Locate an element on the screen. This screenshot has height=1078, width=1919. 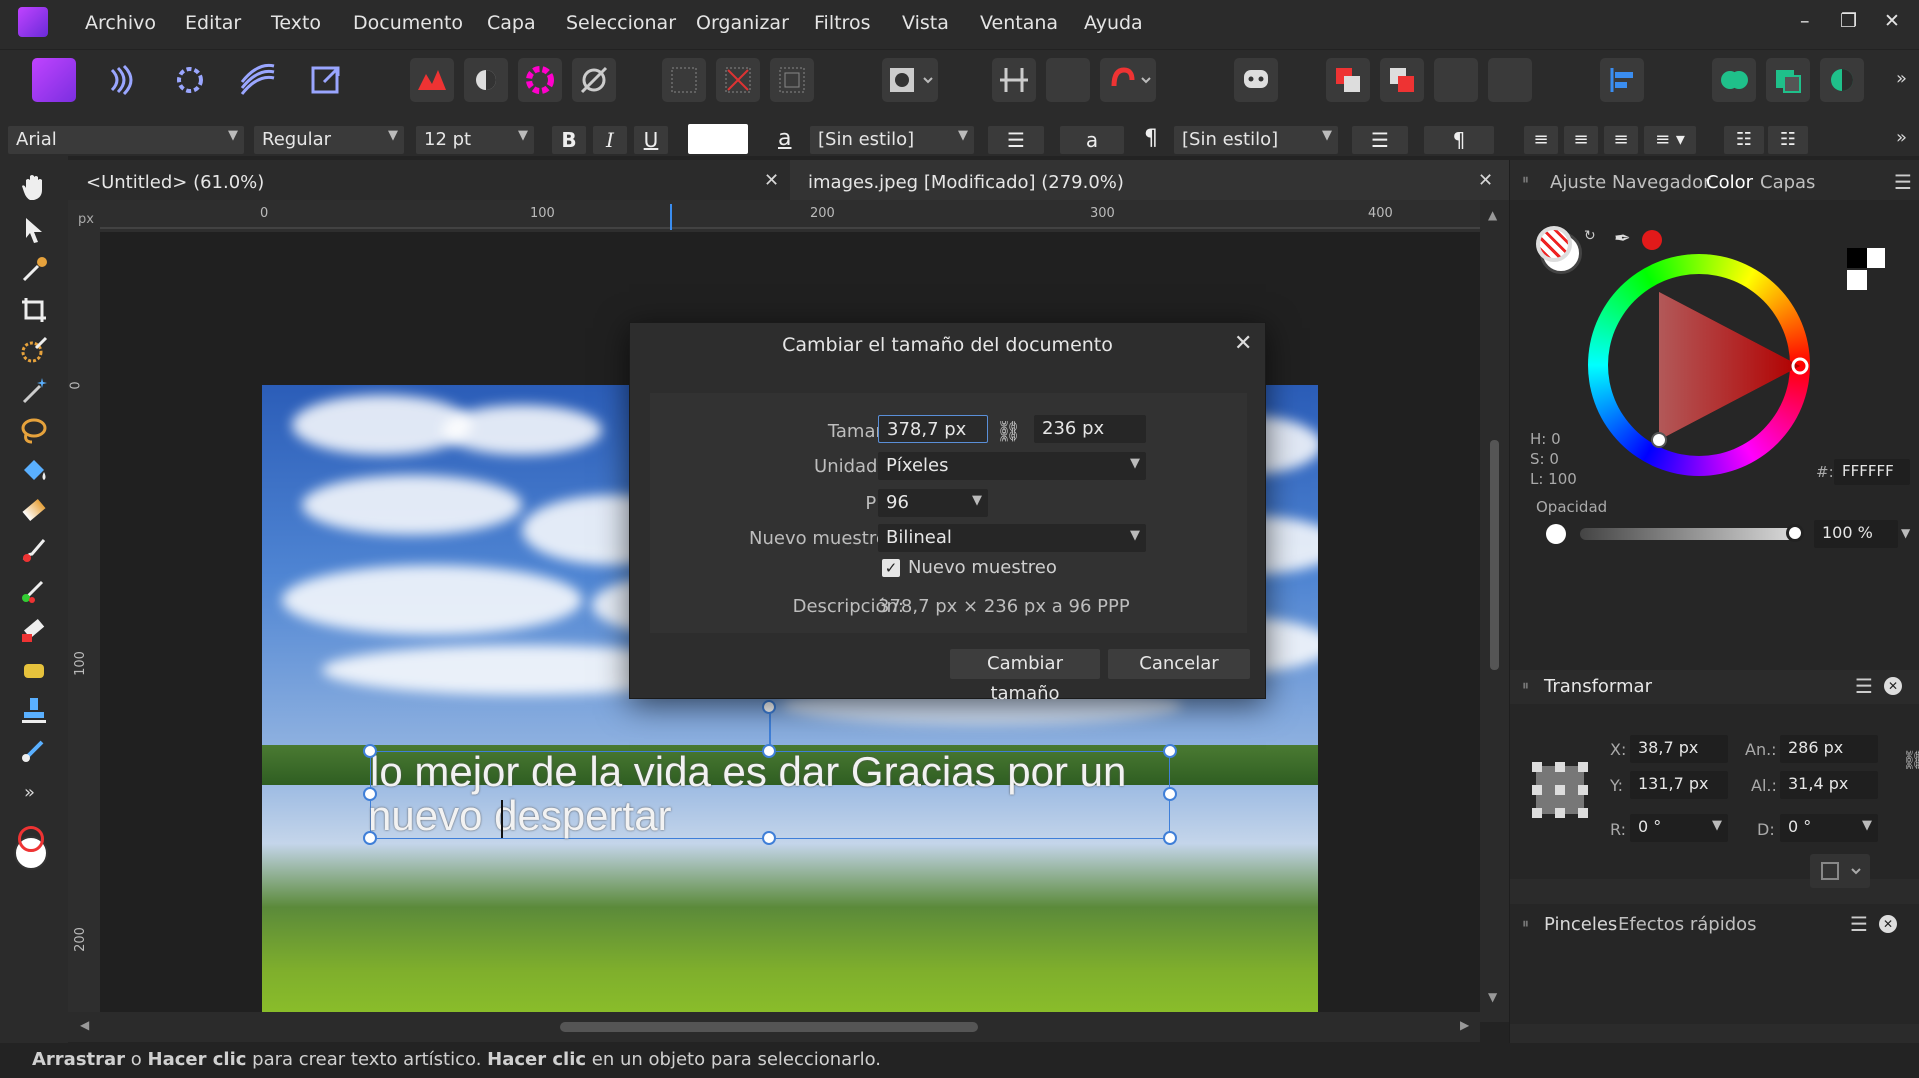
link-icon: ⛓ is located at coordinates (1008, 431).